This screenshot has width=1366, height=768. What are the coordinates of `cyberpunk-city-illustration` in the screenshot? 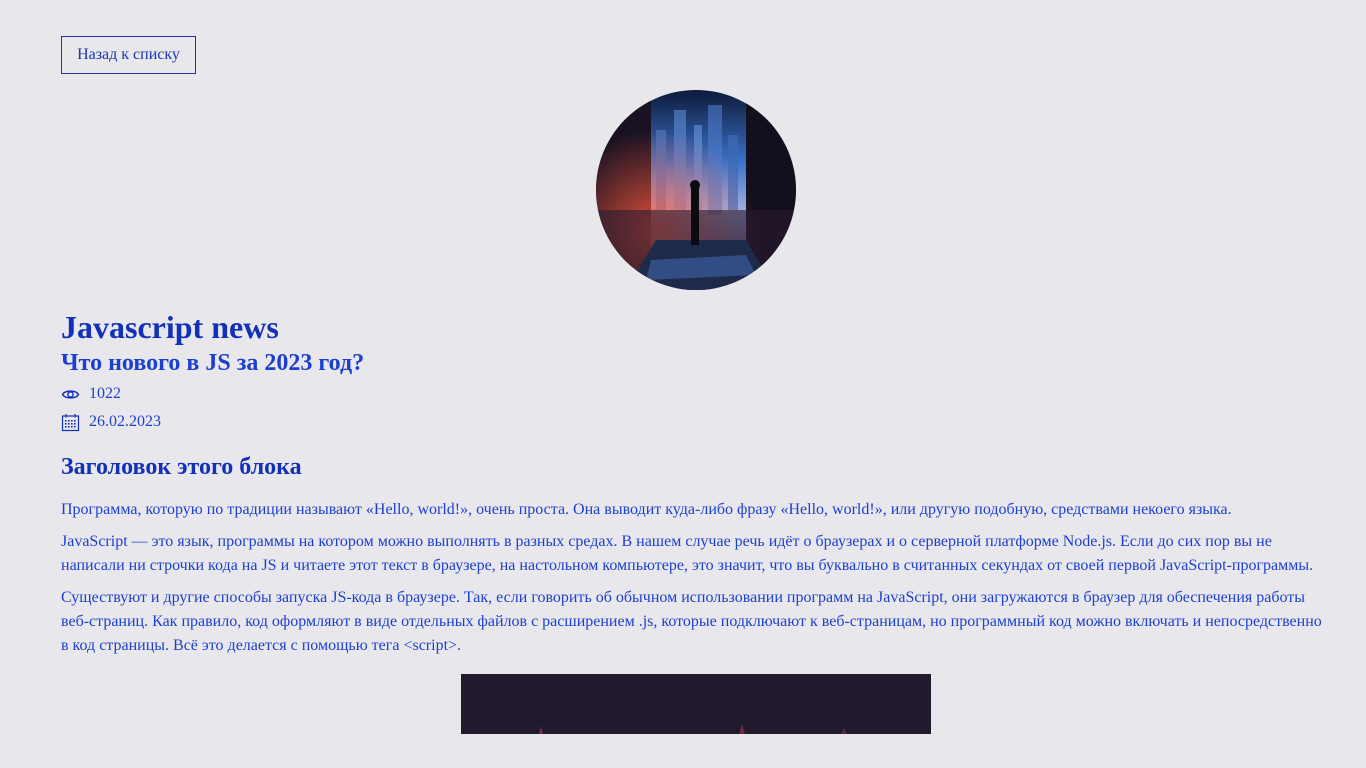 It's located at (696, 190).